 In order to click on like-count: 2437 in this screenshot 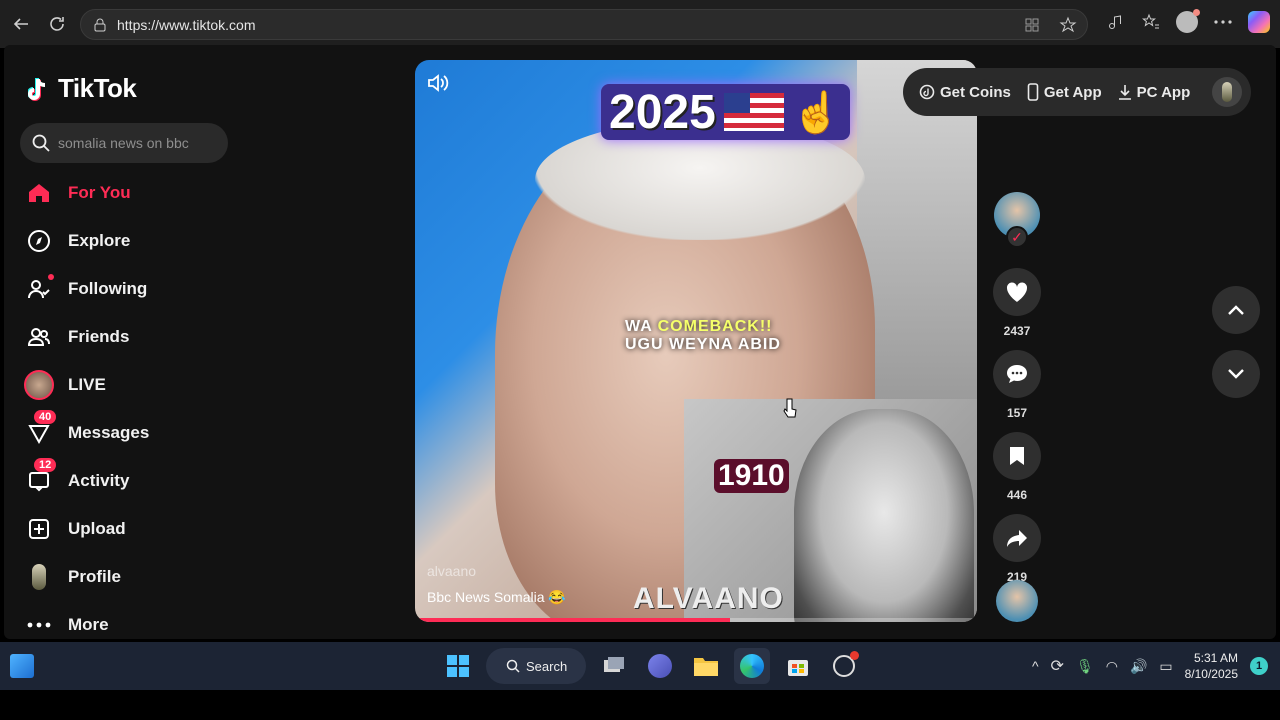, I will do `click(1017, 331)`.